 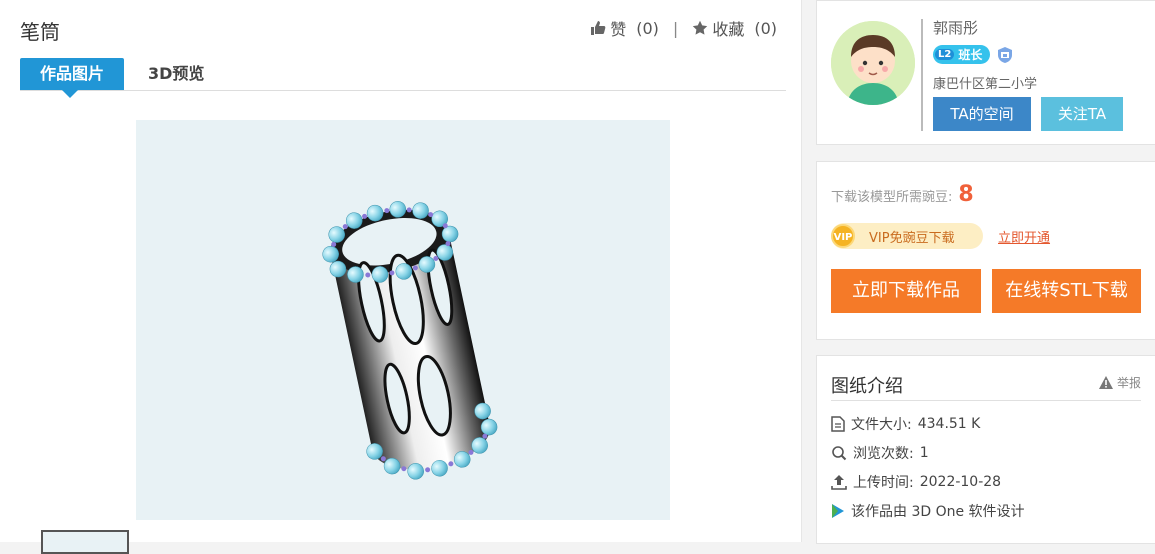 I want to click on cost-value: 8, so click(x=966, y=194).